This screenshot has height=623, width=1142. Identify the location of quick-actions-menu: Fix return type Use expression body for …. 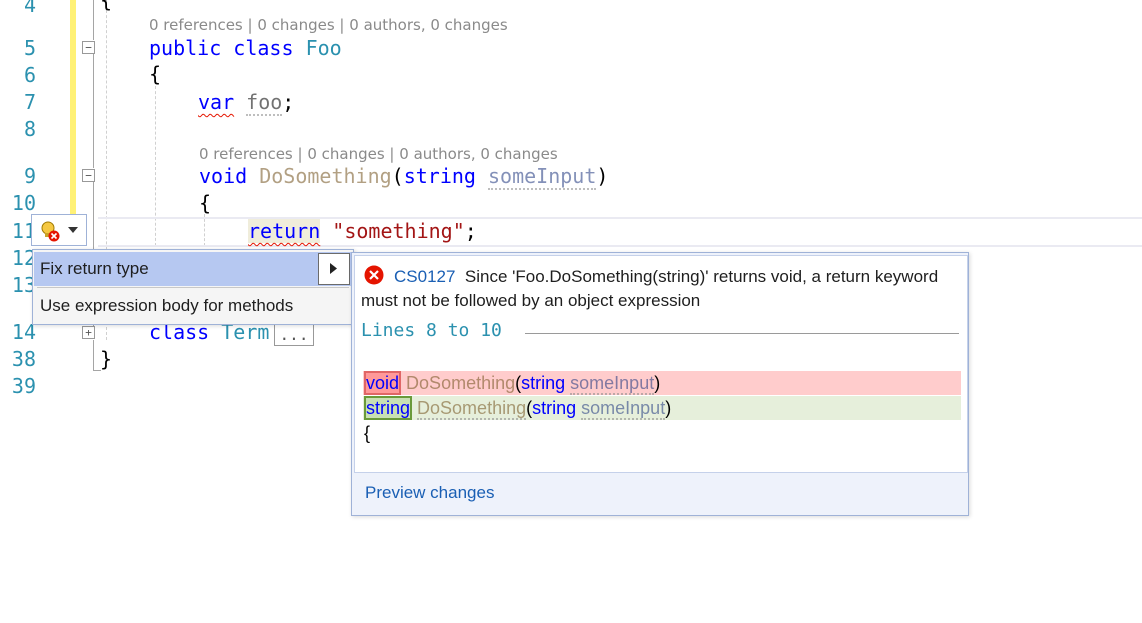
(193, 287).